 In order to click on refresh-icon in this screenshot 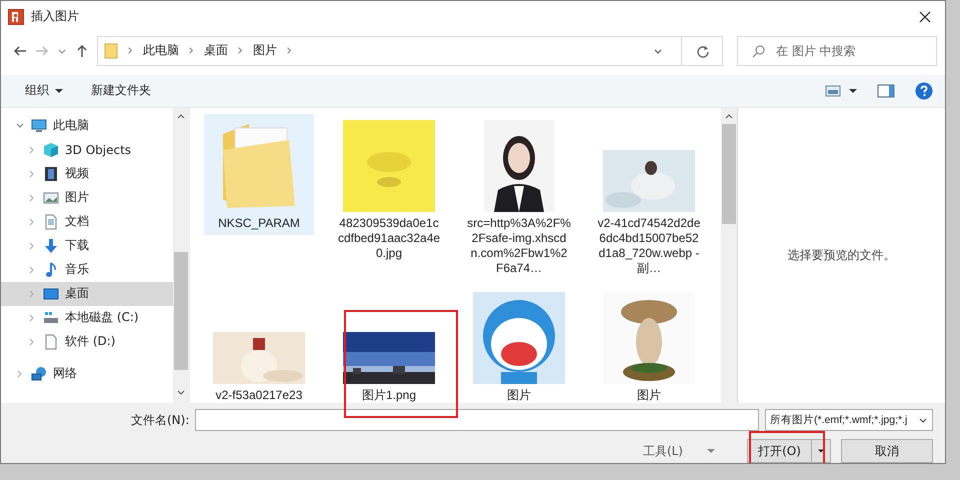, I will do `click(703, 51)`.